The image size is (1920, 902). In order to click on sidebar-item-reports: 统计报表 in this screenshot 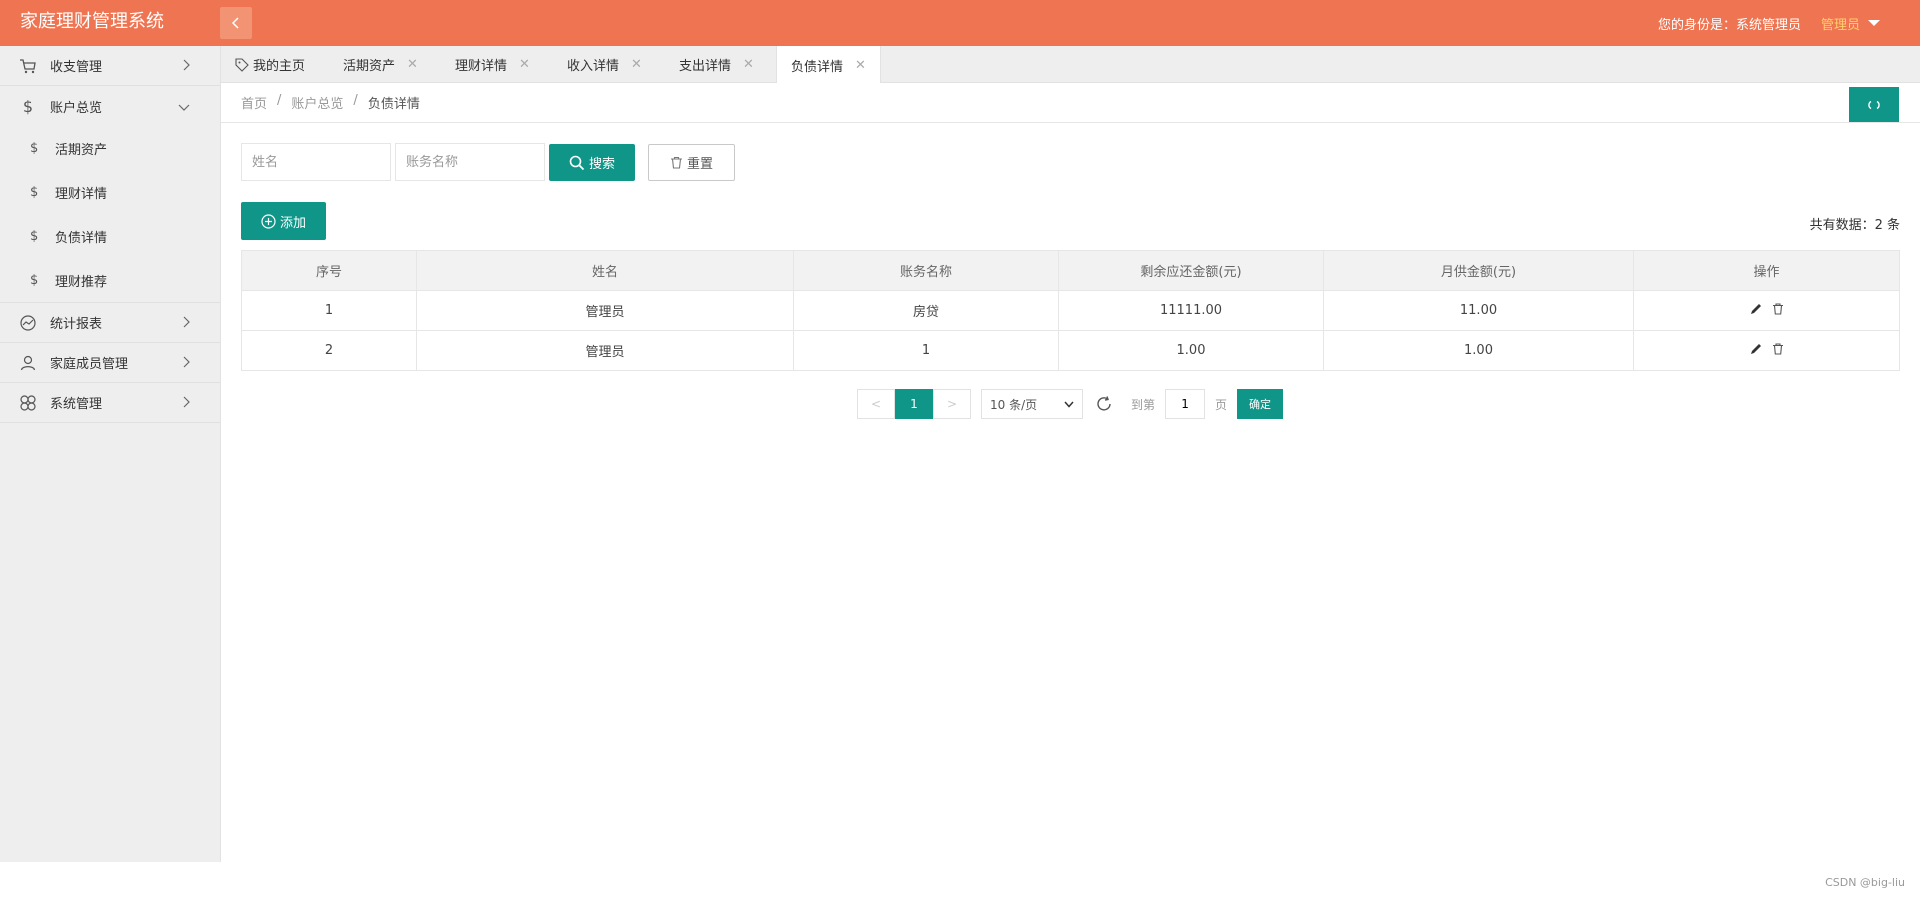, I will do `click(110, 323)`.